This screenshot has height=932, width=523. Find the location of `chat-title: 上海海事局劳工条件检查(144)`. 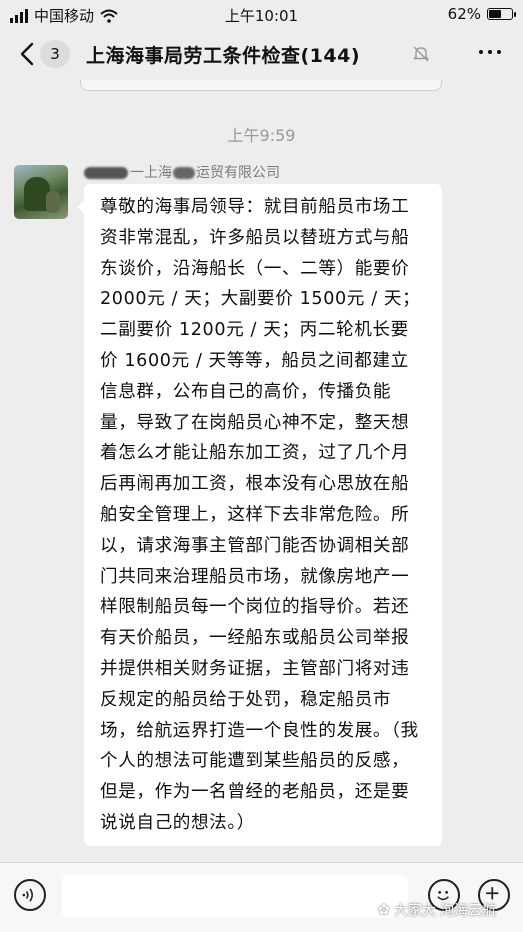

chat-title: 上海海事局劳工条件检查(144) is located at coordinates (223, 56).